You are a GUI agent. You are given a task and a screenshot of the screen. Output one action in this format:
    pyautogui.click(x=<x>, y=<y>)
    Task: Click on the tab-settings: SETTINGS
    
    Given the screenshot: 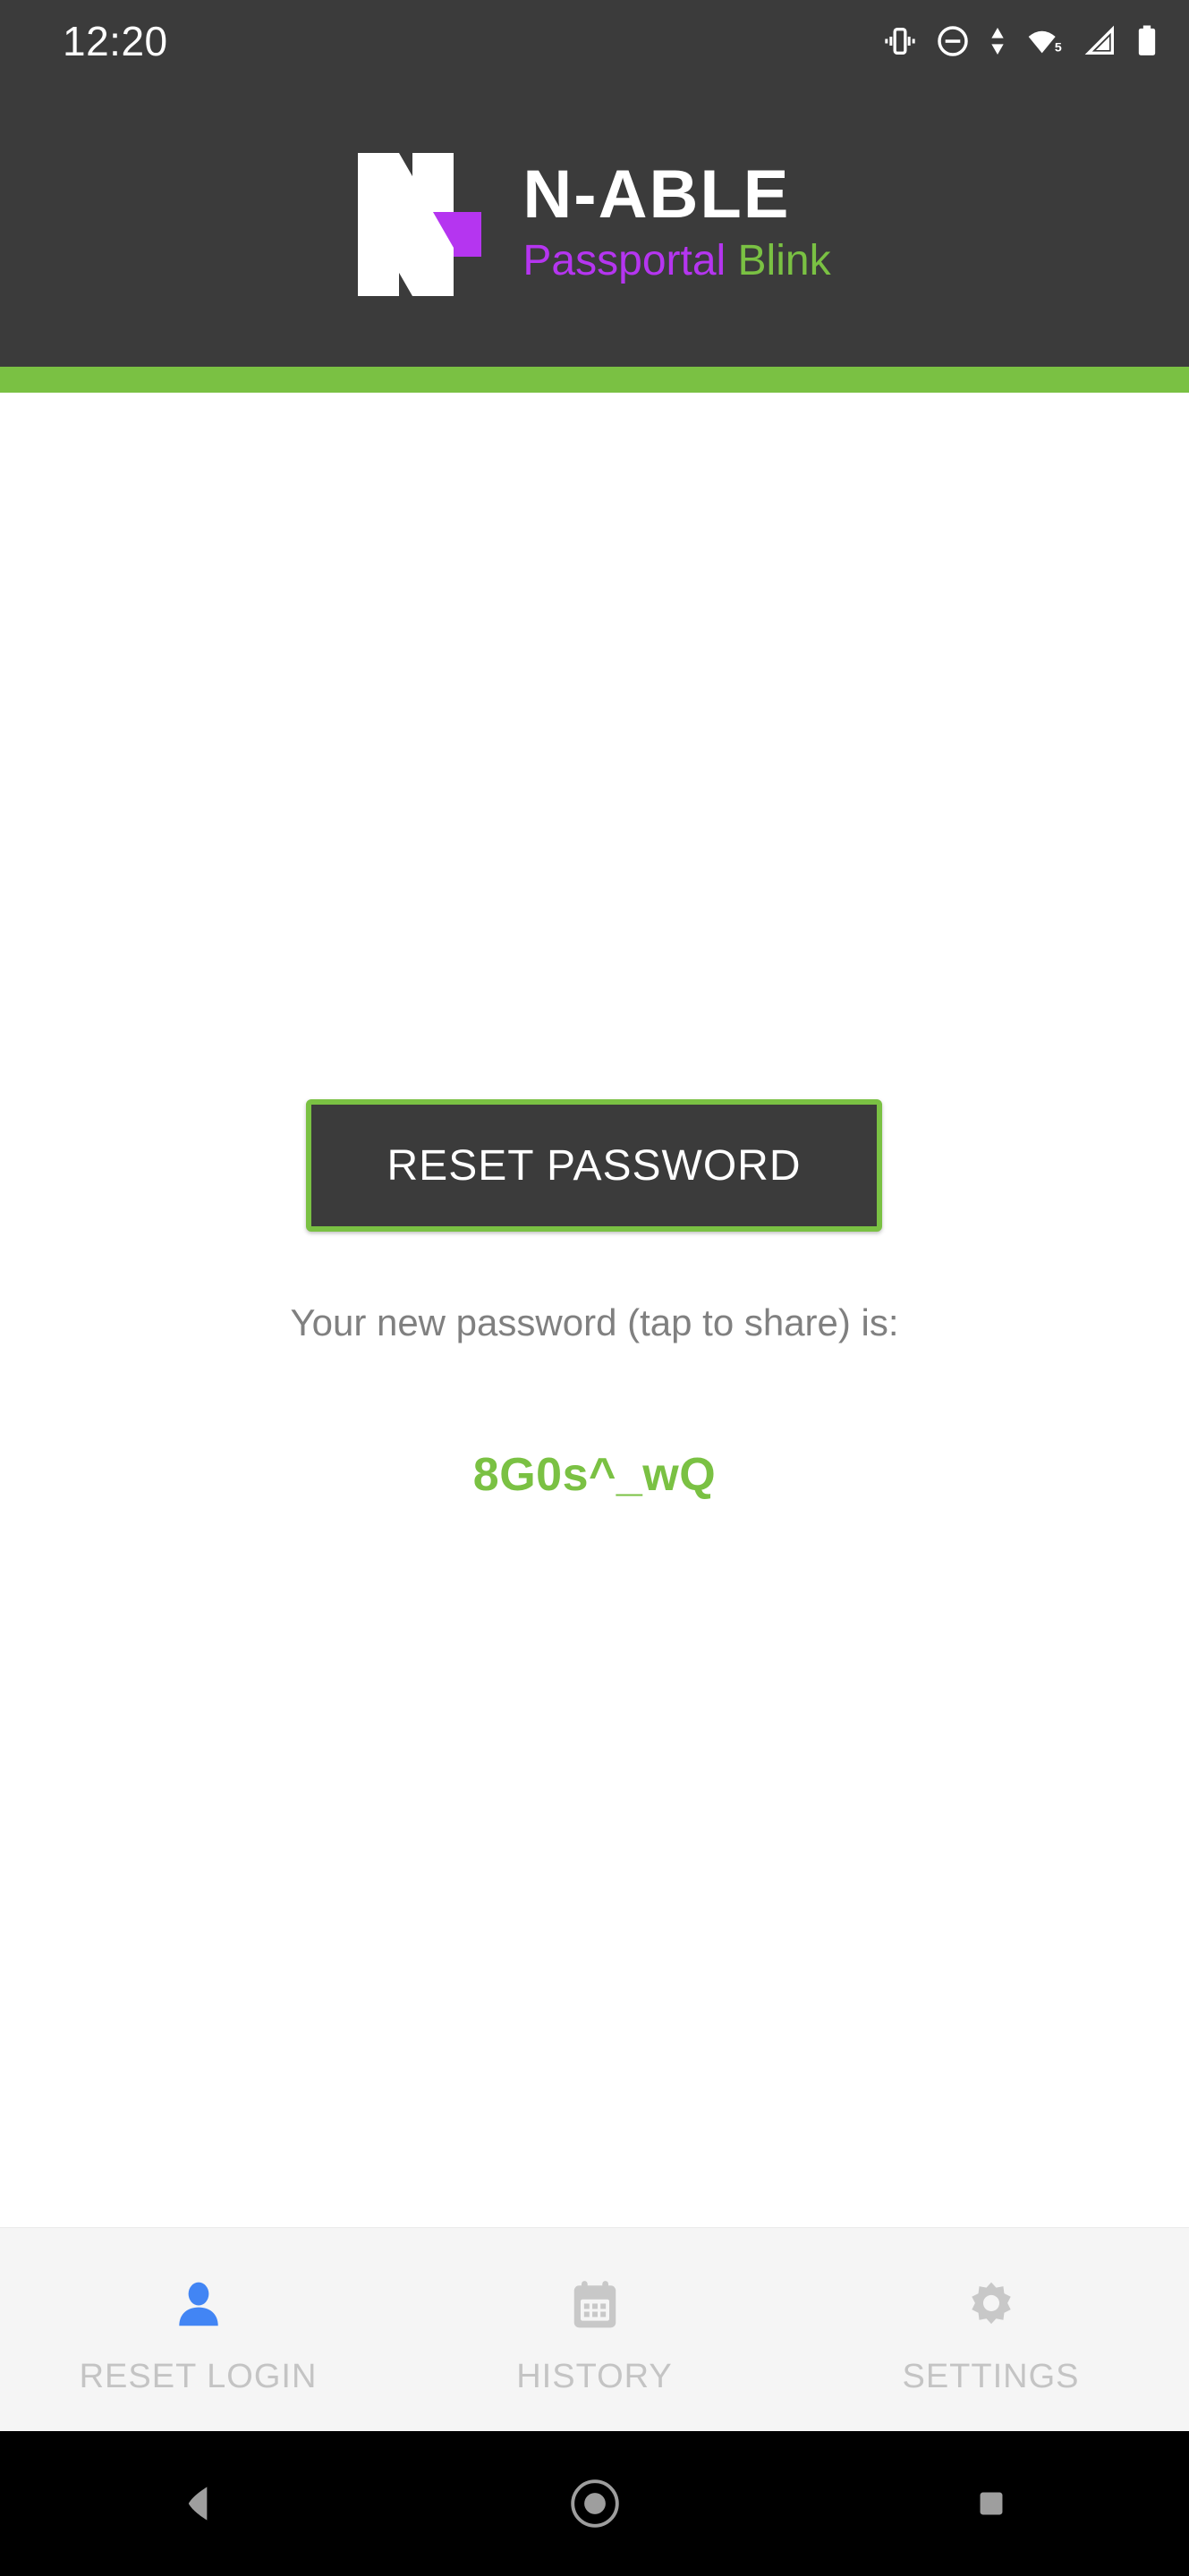 What is the action you would take?
    pyautogui.click(x=991, y=2329)
    